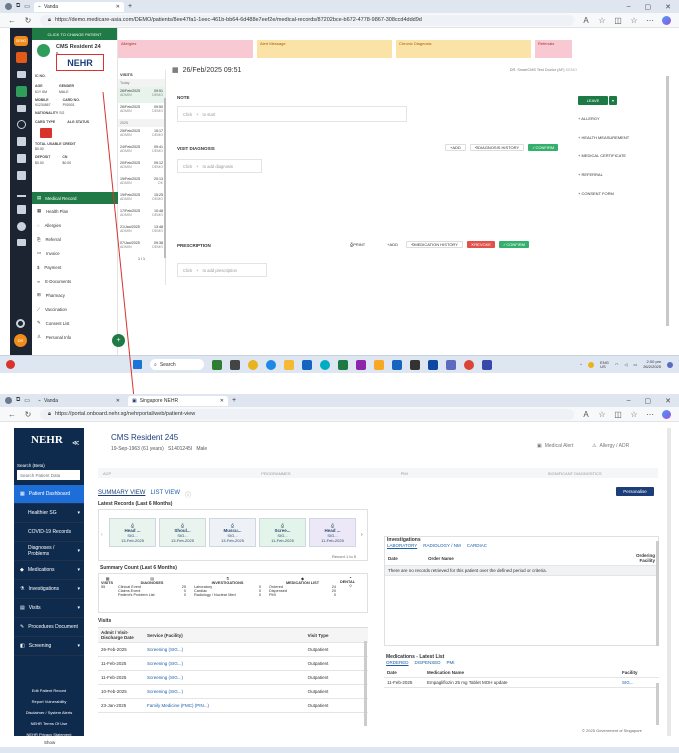  I want to click on tray-app-icon, so click(591, 364).